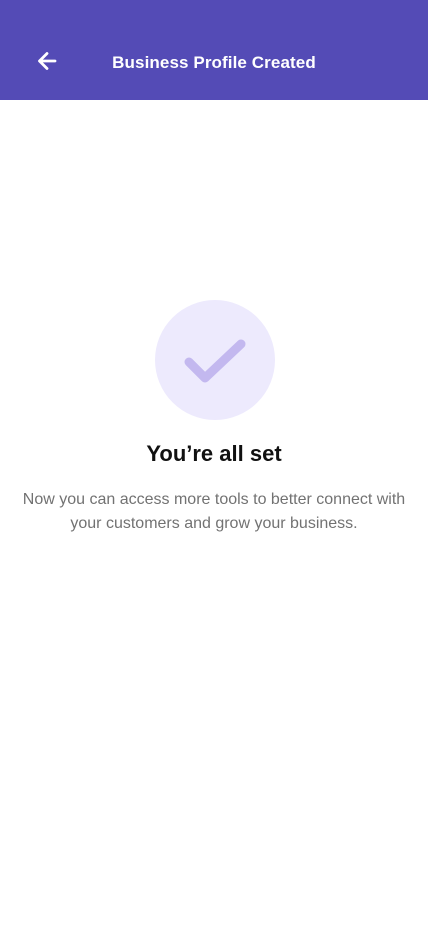  Describe the element at coordinates (214, 453) in the screenshot. I see `success-heading: You’re all set` at that location.